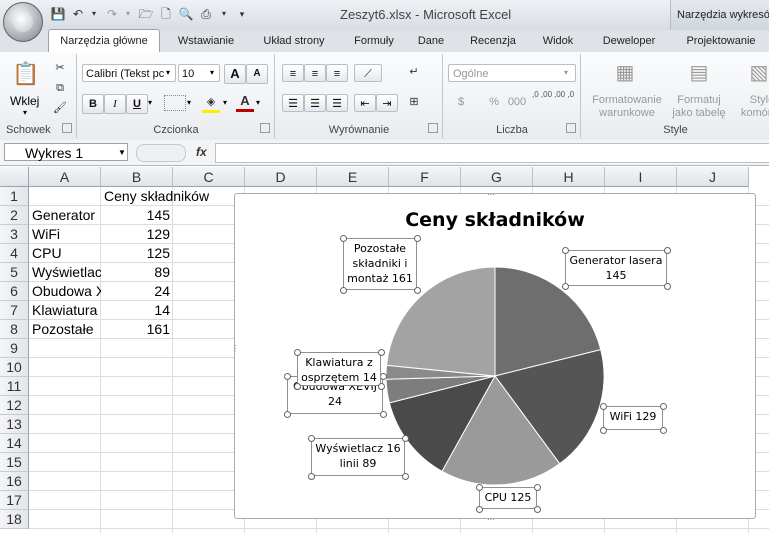  Describe the element at coordinates (65, 177) in the screenshot. I see `column-header-a: A` at that location.